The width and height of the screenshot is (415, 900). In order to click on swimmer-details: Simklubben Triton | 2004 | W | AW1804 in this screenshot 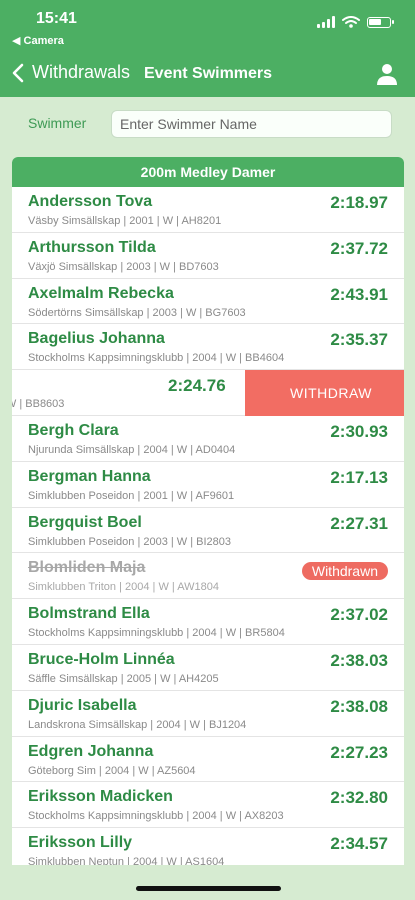, I will do `click(123, 587)`.